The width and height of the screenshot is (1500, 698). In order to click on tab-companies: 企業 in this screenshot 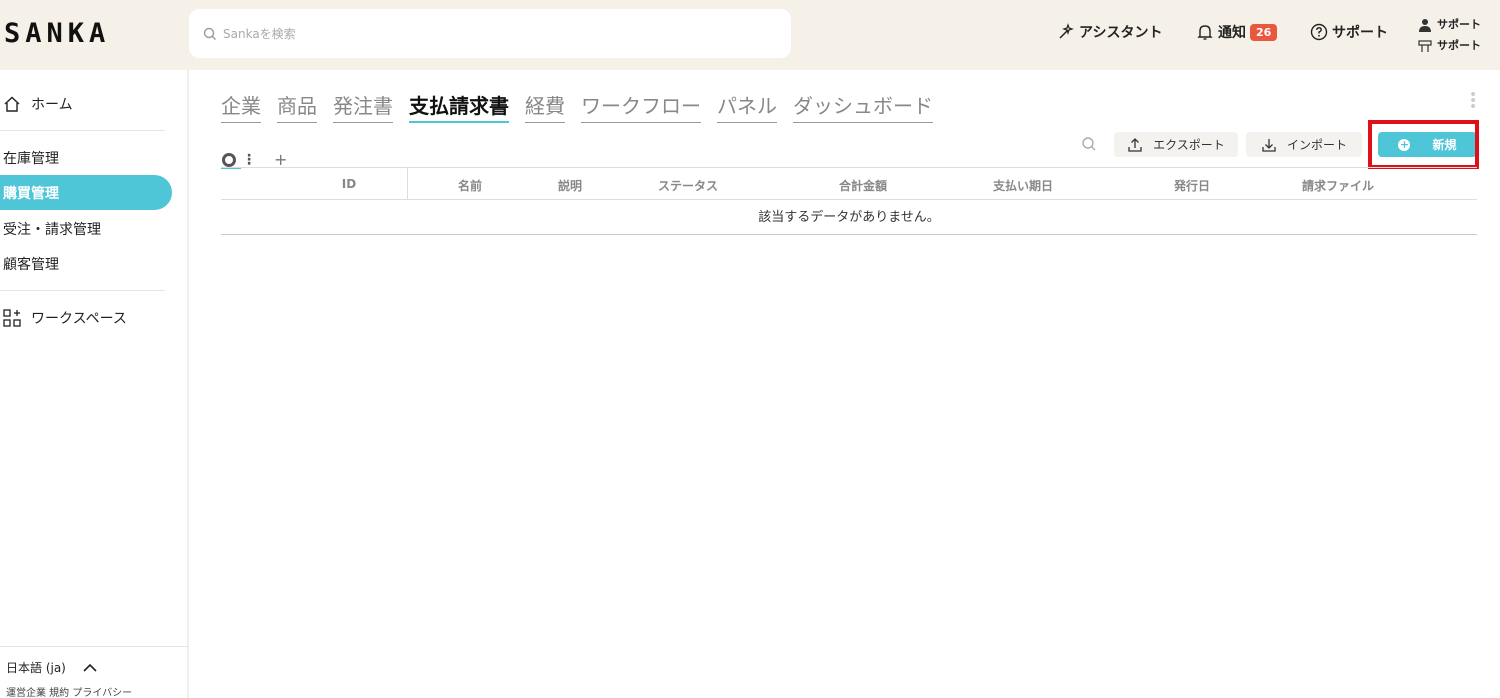, I will do `click(241, 106)`.